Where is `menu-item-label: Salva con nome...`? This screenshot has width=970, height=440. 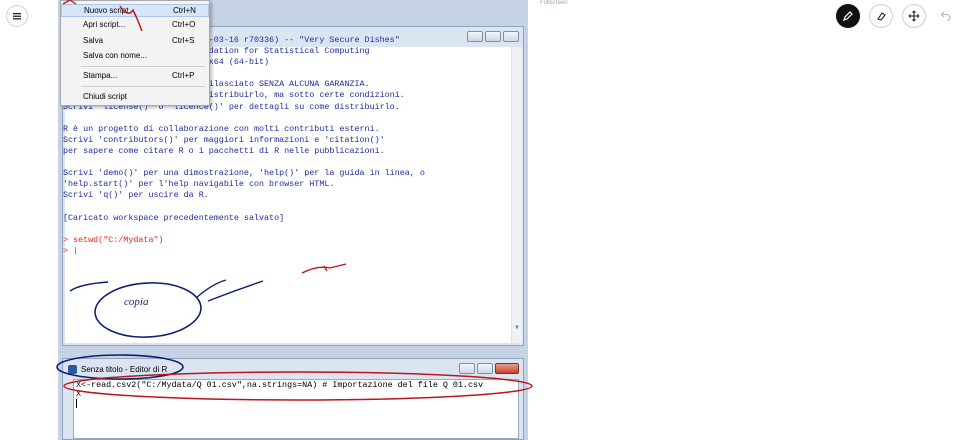 menu-item-label: Salva con nome... is located at coordinates (115, 55).